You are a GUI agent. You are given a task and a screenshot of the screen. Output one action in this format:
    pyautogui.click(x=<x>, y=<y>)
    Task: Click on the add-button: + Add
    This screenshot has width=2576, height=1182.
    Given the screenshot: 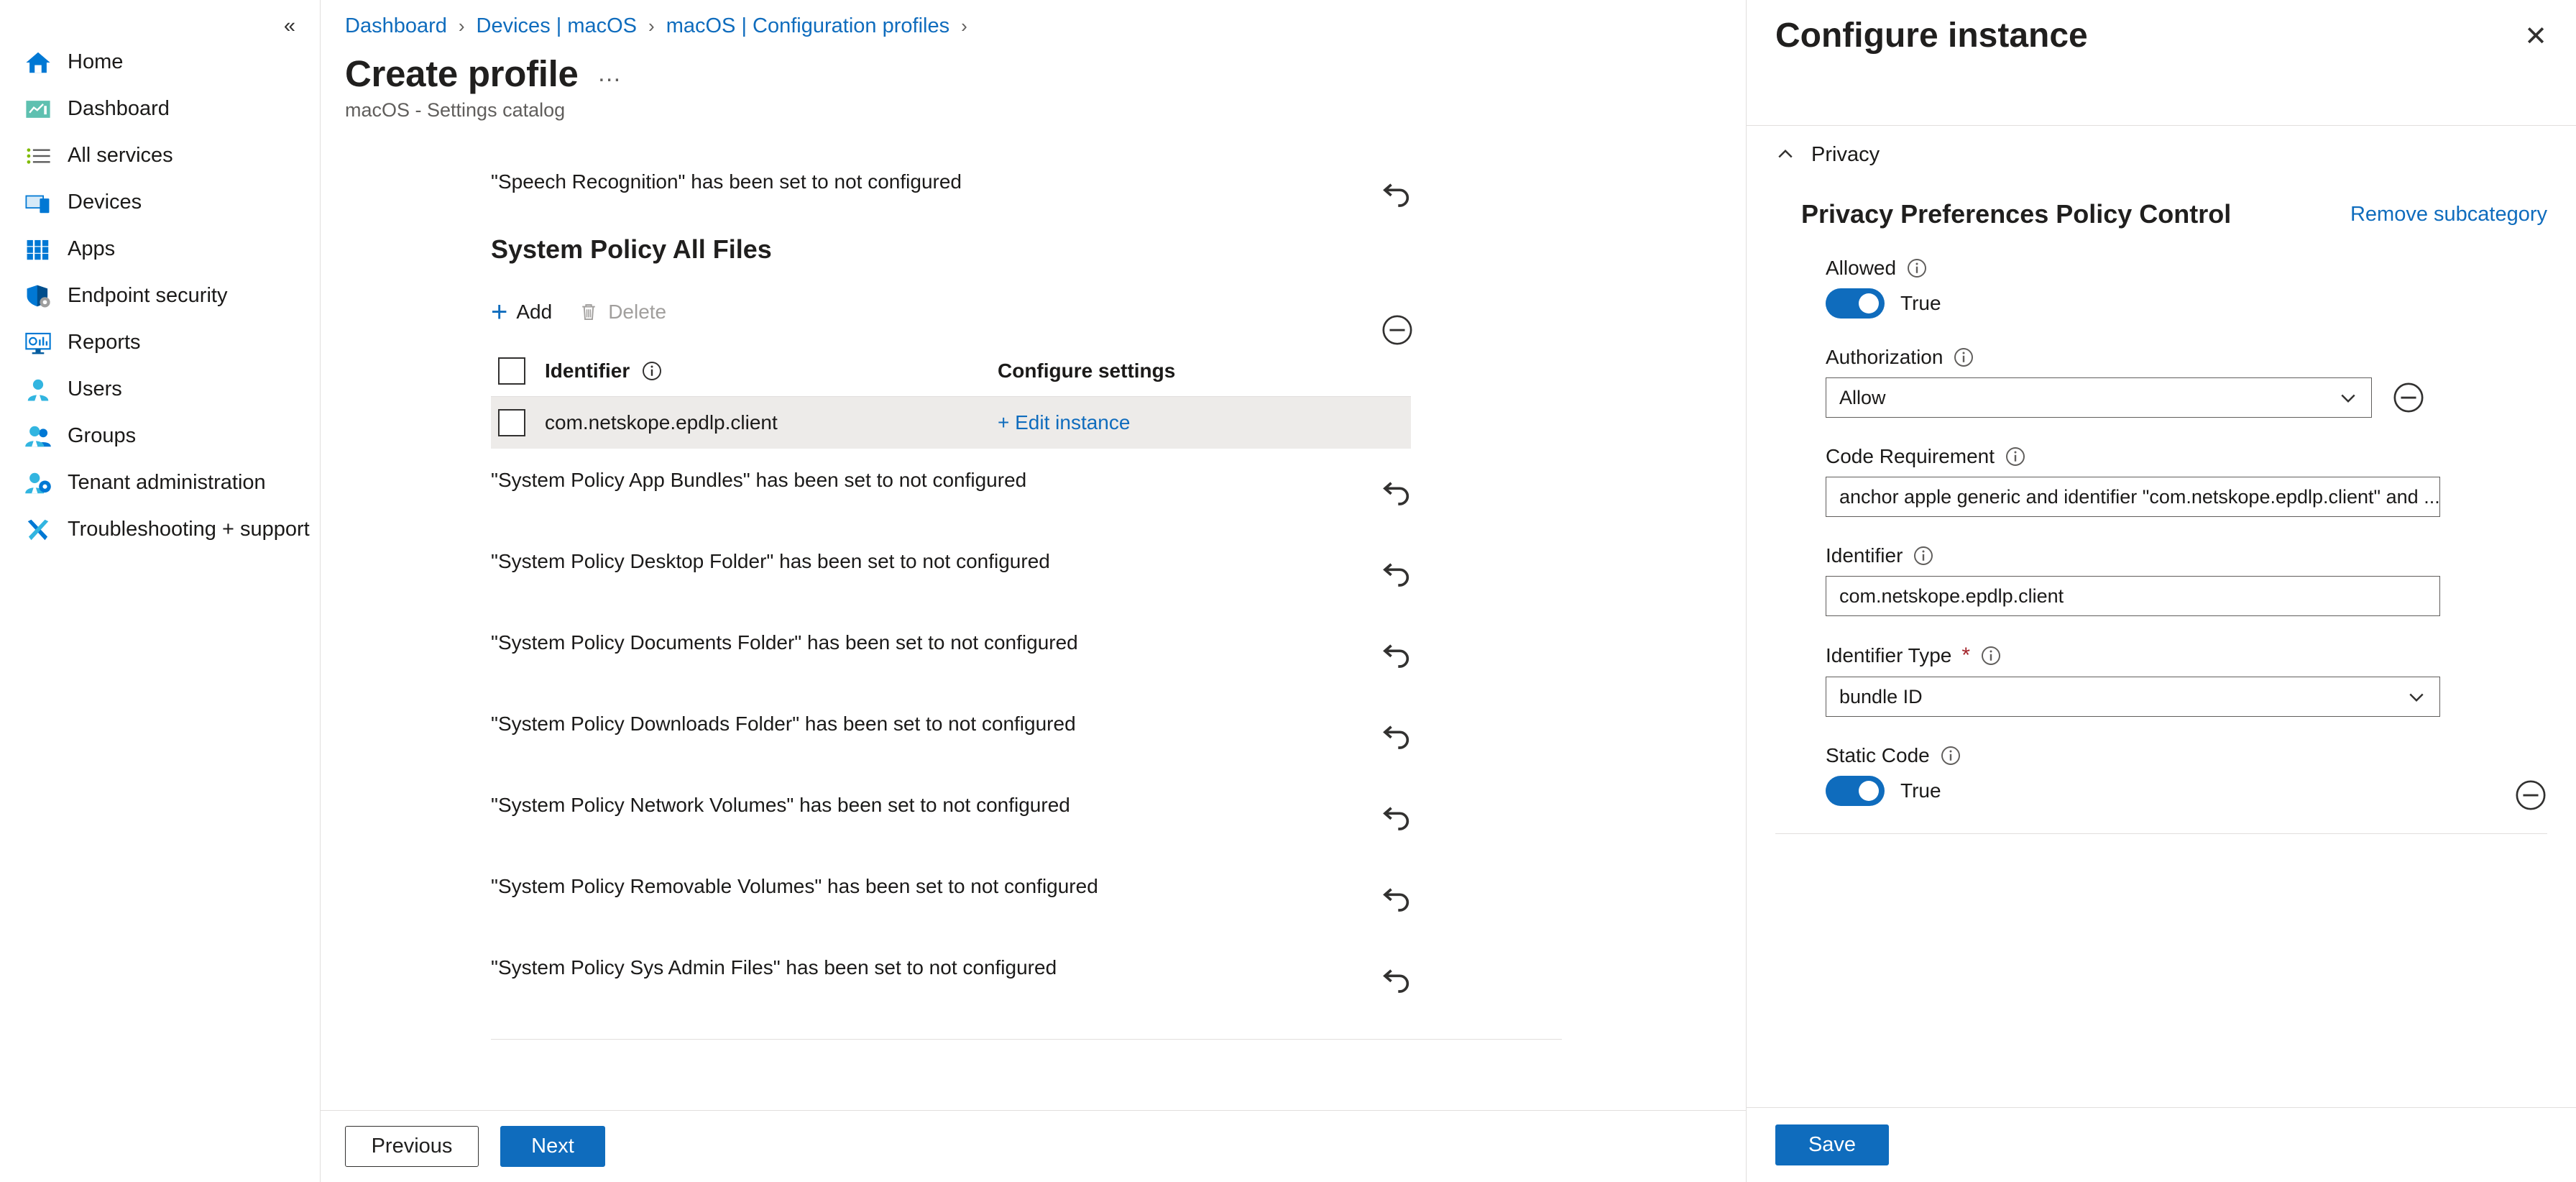 What is the action you would take?
    pyautogui.click(x=521, y=312)
    